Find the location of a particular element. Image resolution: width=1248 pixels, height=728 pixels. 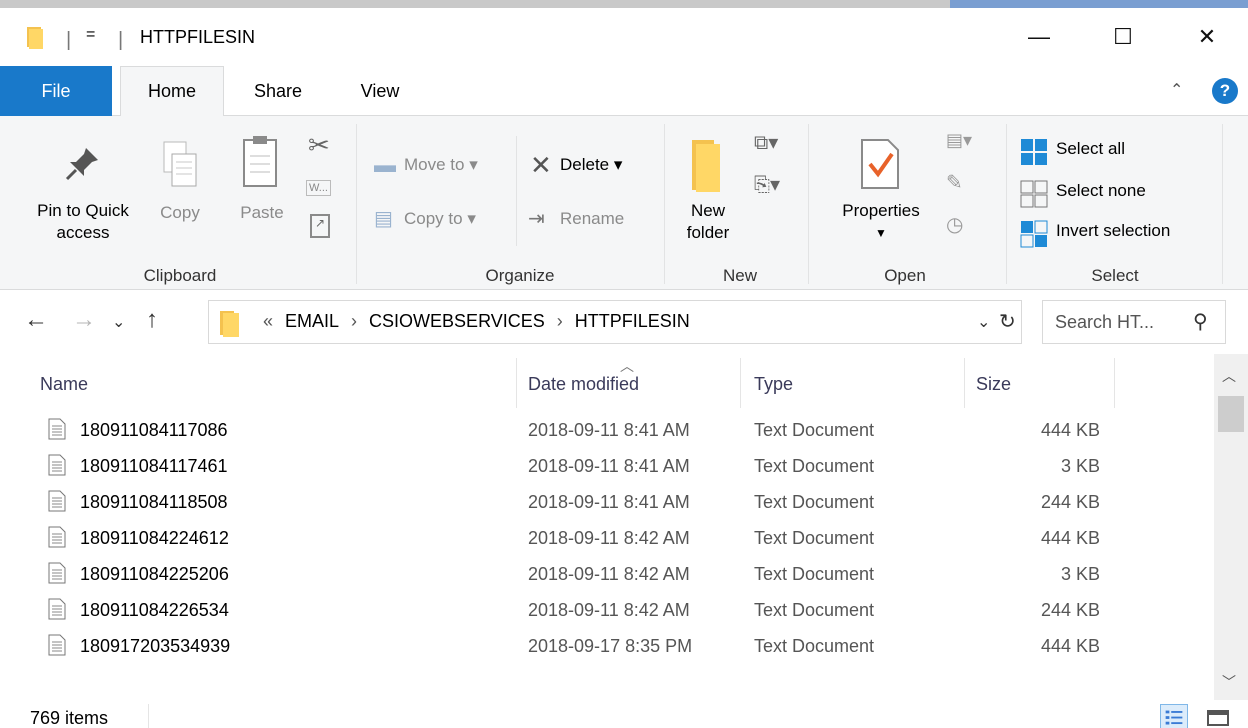

tab-view: View is located at coordinates (380, 91).